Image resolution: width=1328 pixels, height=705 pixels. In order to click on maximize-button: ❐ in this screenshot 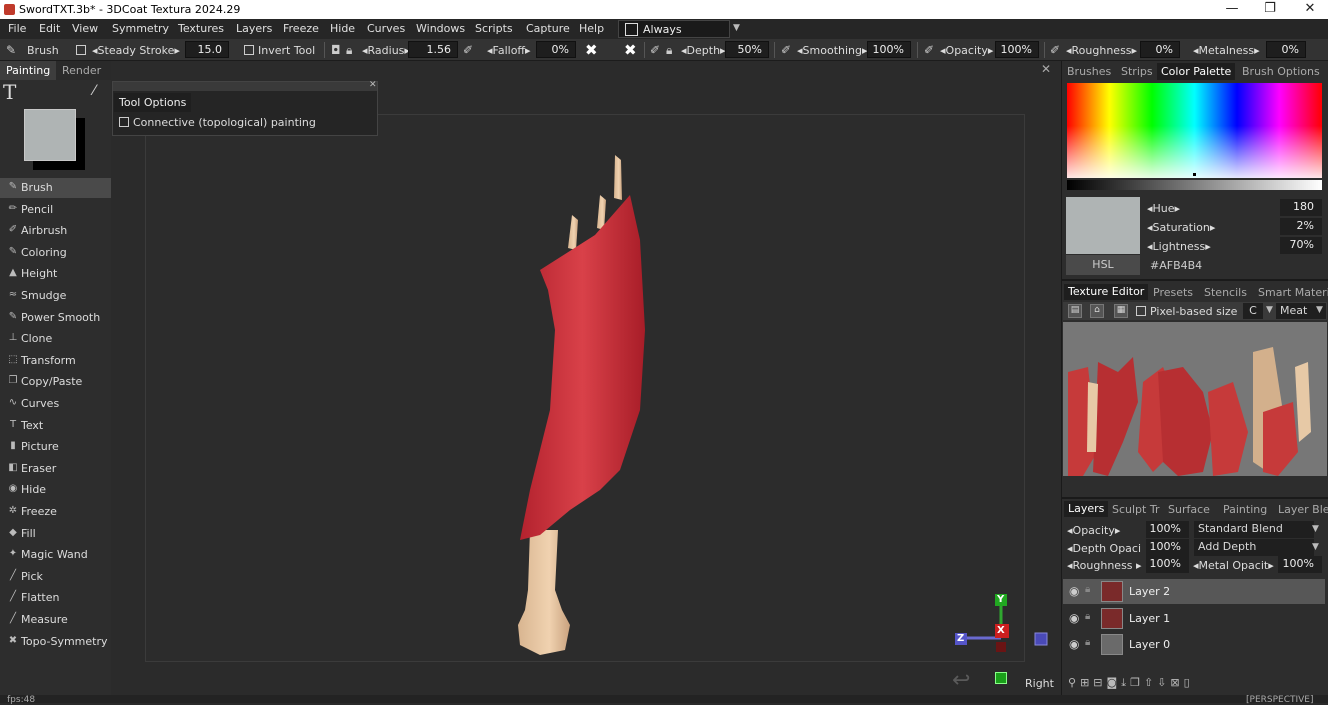, I will do `click(1270, 9)`.